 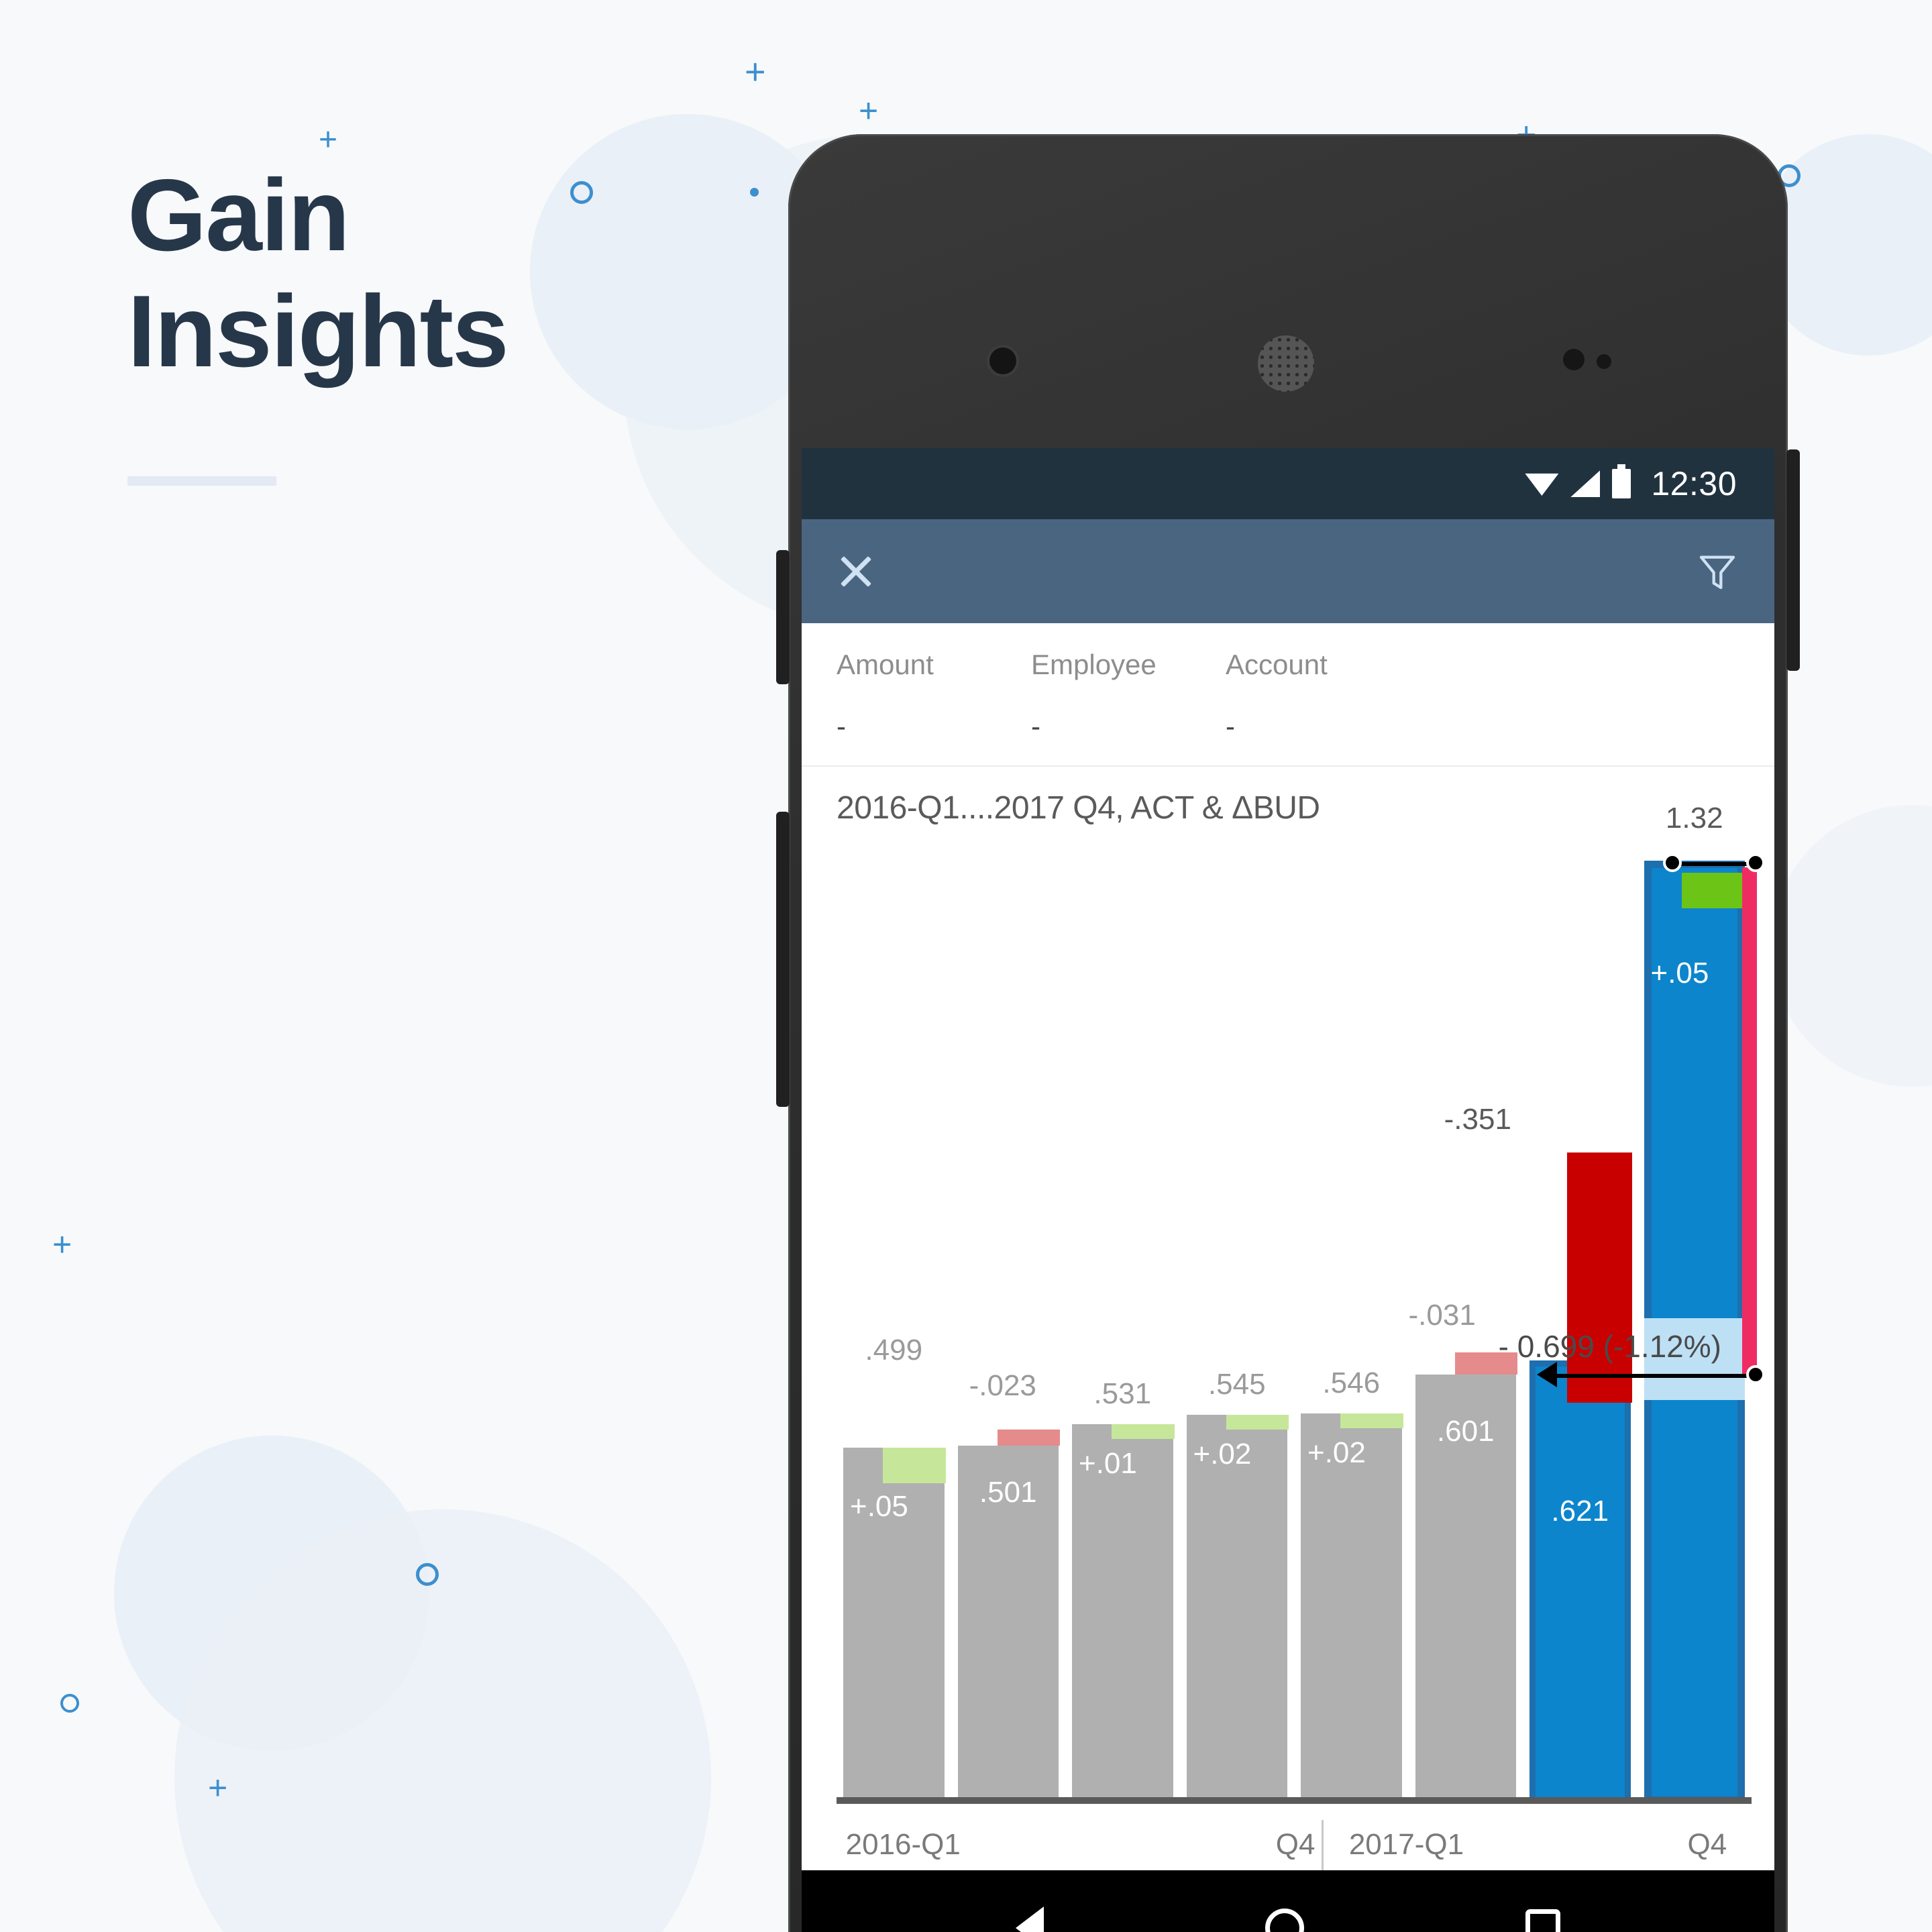 I want to click on recents-square-icon, so click(x=1542, y=1920).